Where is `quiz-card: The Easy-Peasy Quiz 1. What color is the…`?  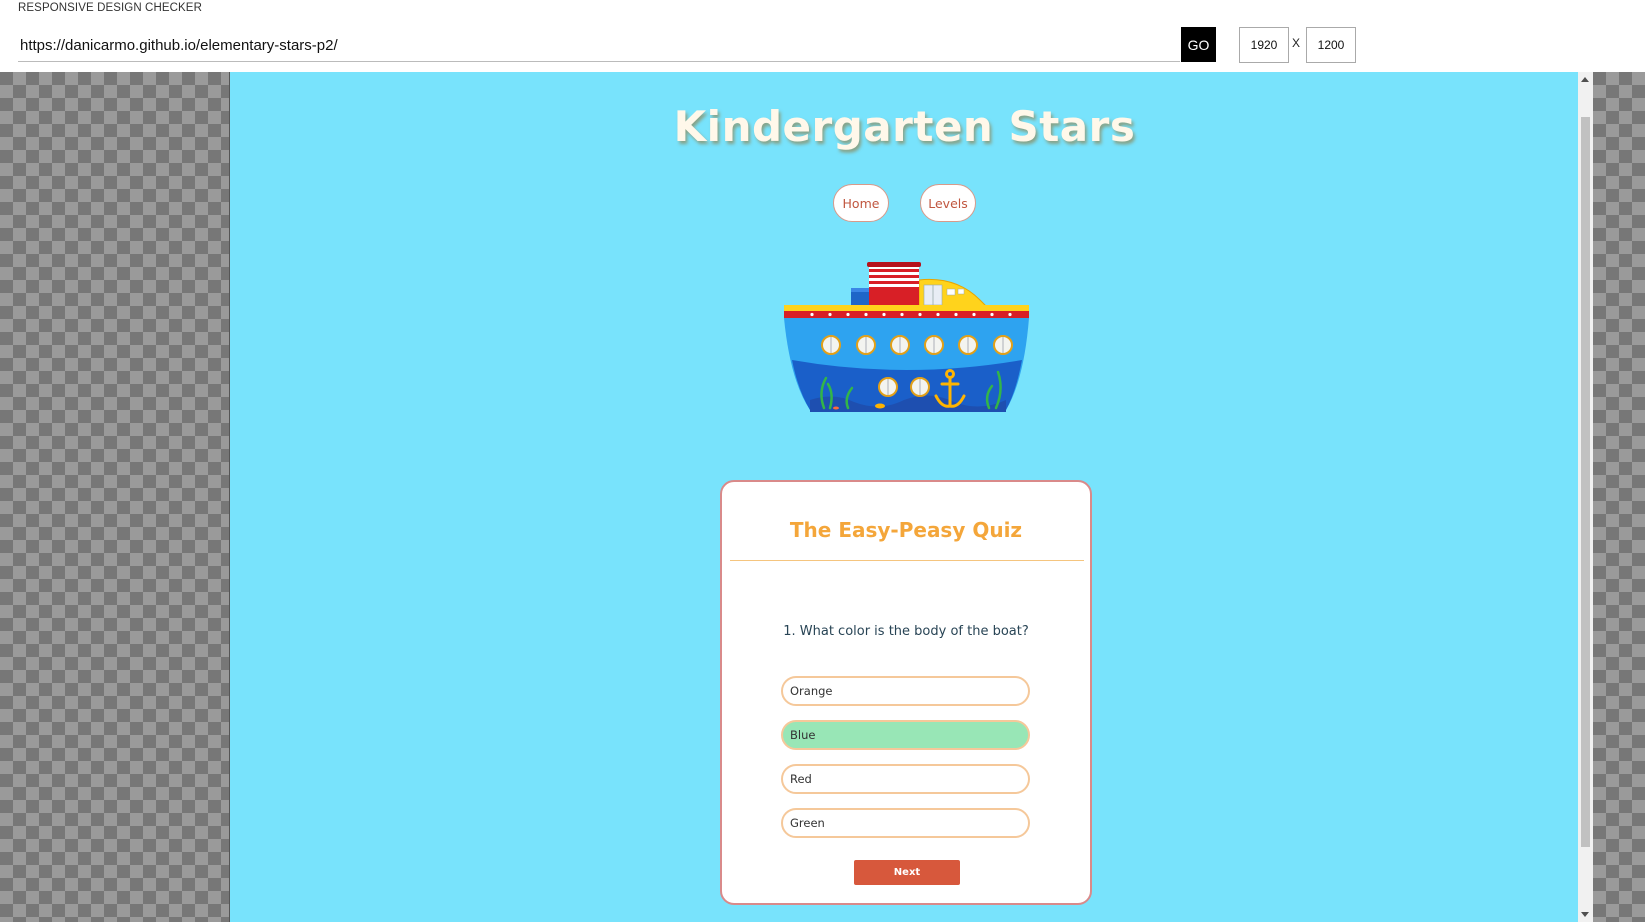
quiz-card: The Easy-Peasy Quiz 1. What color is the… is located at coordinates (906, 692).